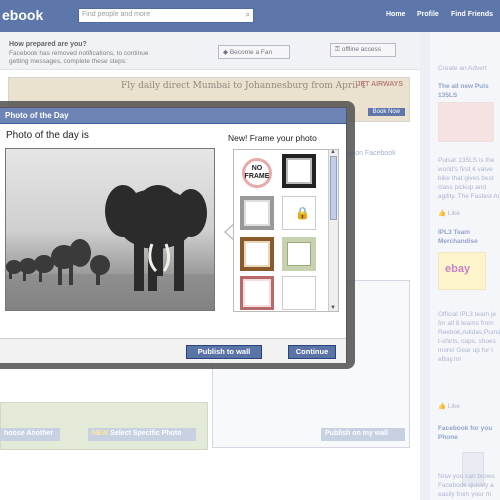  What do you see at coordinates (47, 135) in the screenshot?
I see `photo-of-day-label: Photo of the day is` at bounding box center [47, 135].